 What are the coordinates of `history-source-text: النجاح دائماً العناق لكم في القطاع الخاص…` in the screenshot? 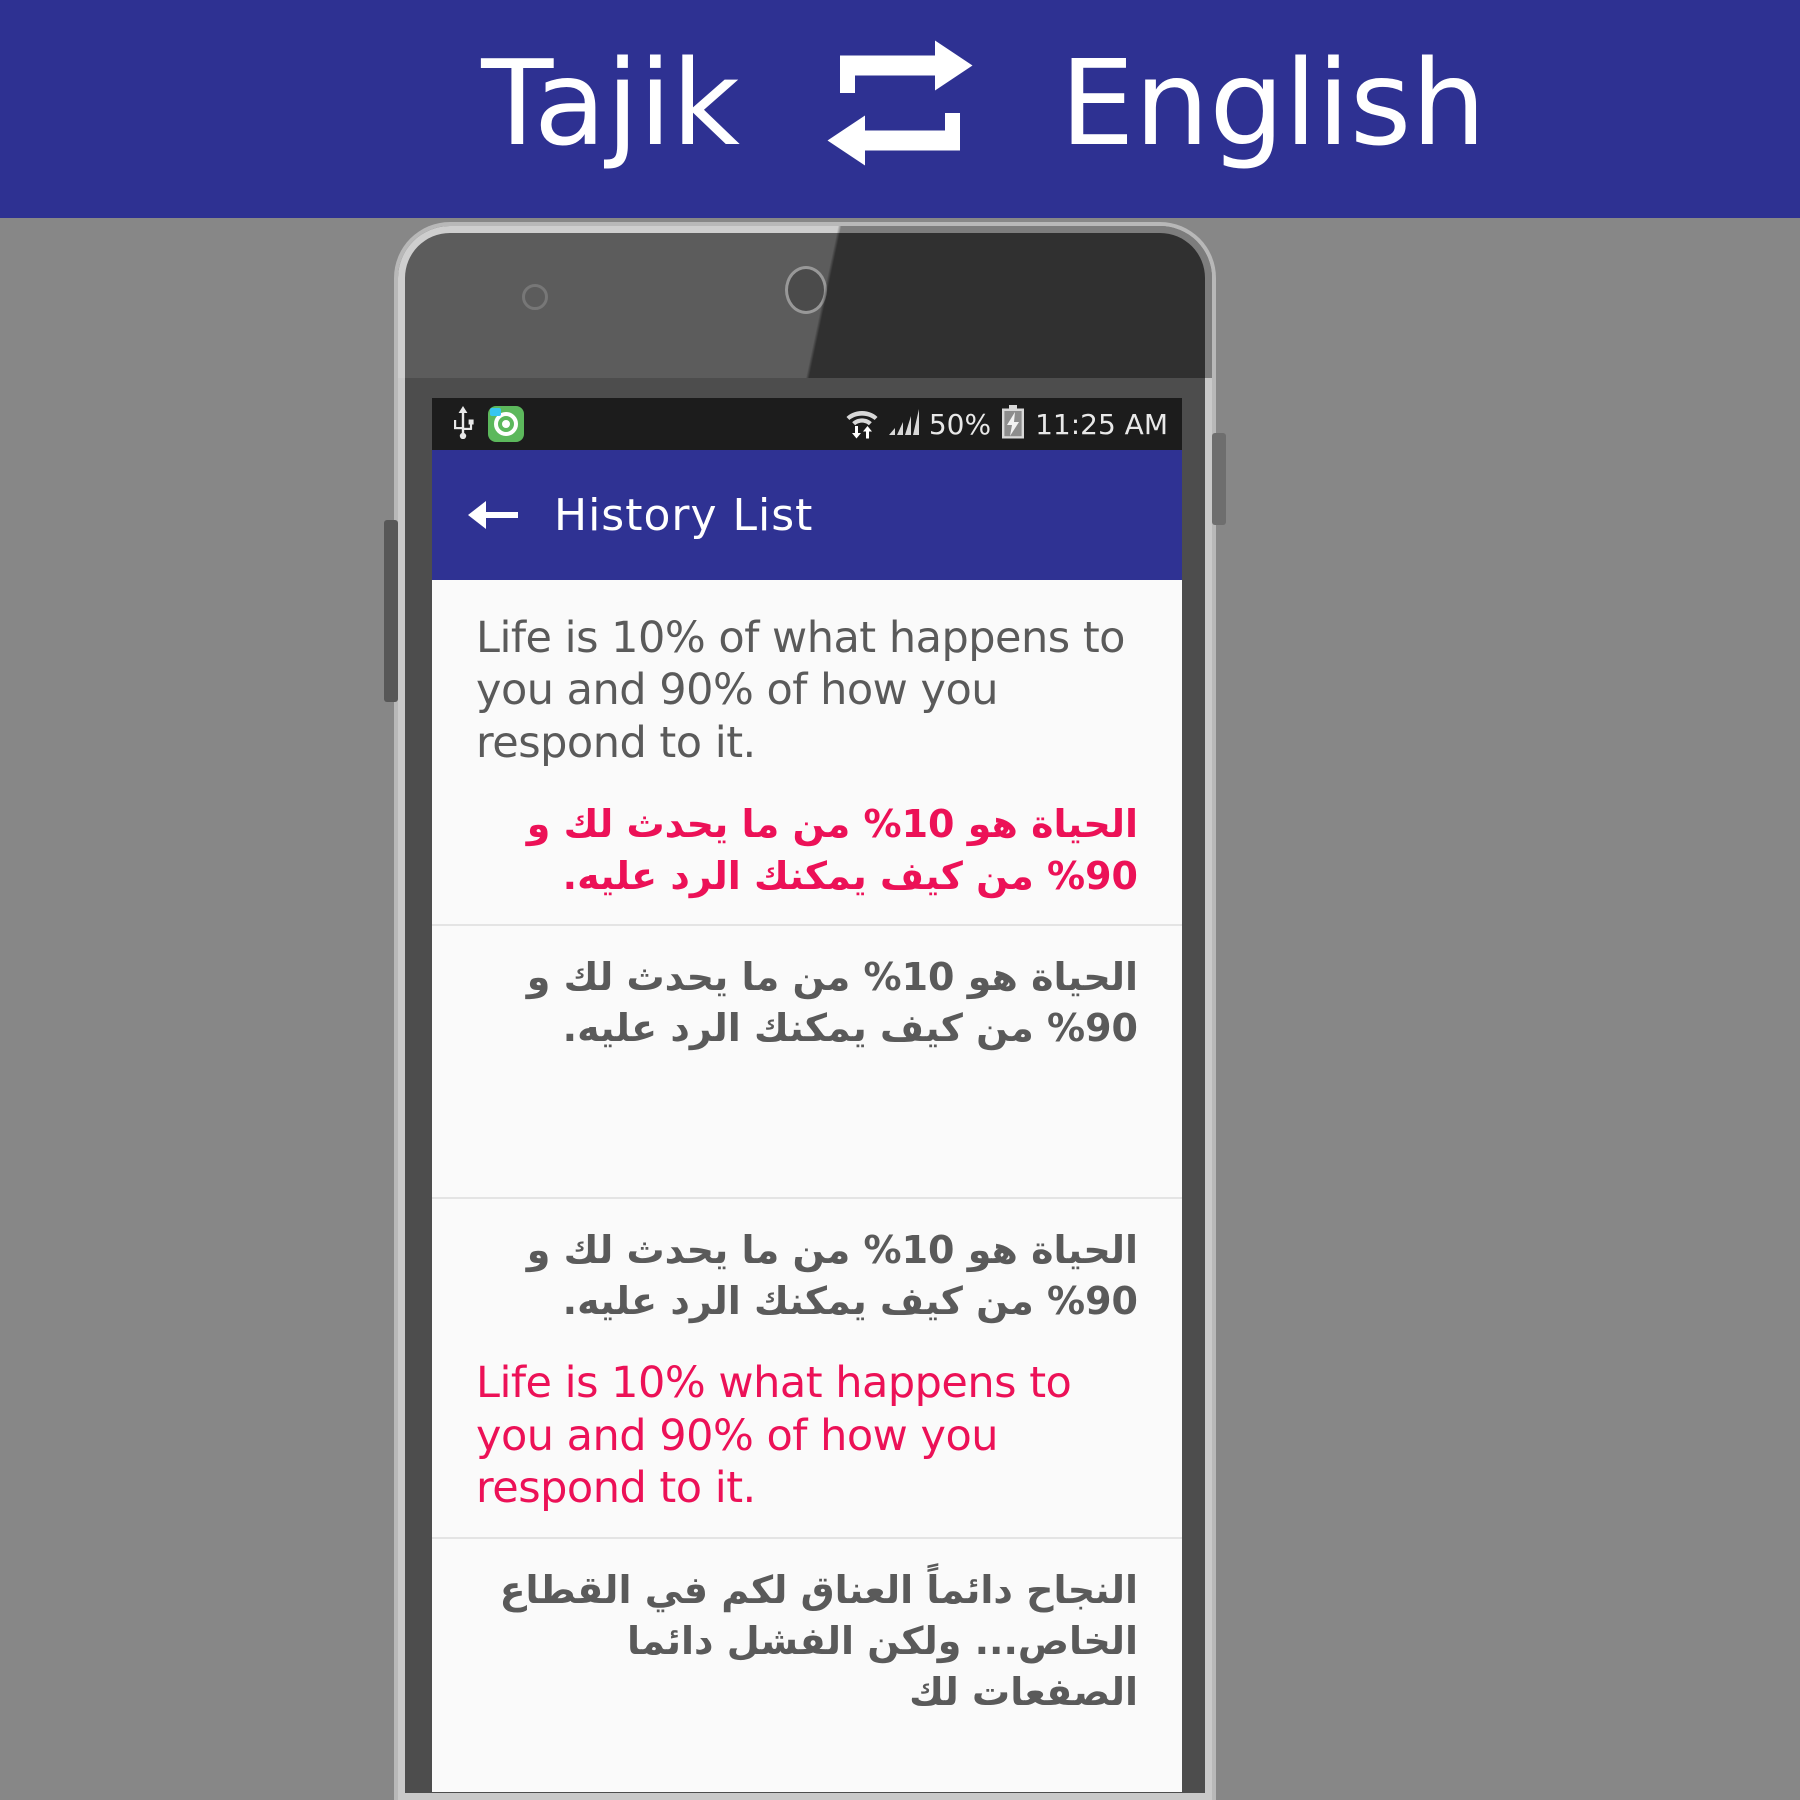 It's located at (818, 1641).